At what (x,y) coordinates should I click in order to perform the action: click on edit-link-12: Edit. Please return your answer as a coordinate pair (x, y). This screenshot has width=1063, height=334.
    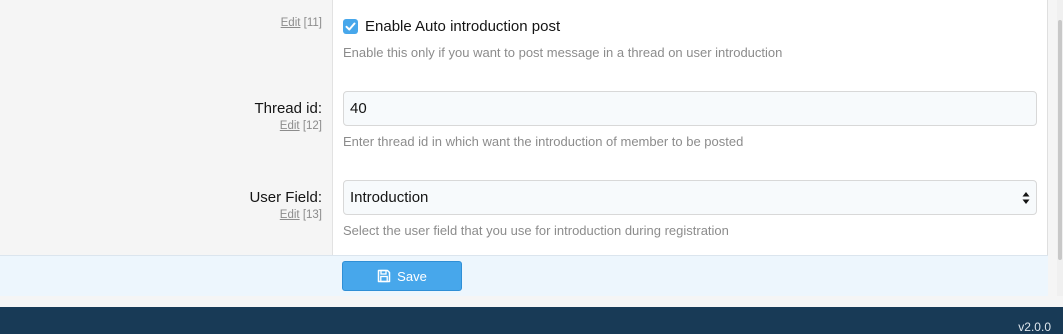
    Looking at the image, I should click on (290, 126).